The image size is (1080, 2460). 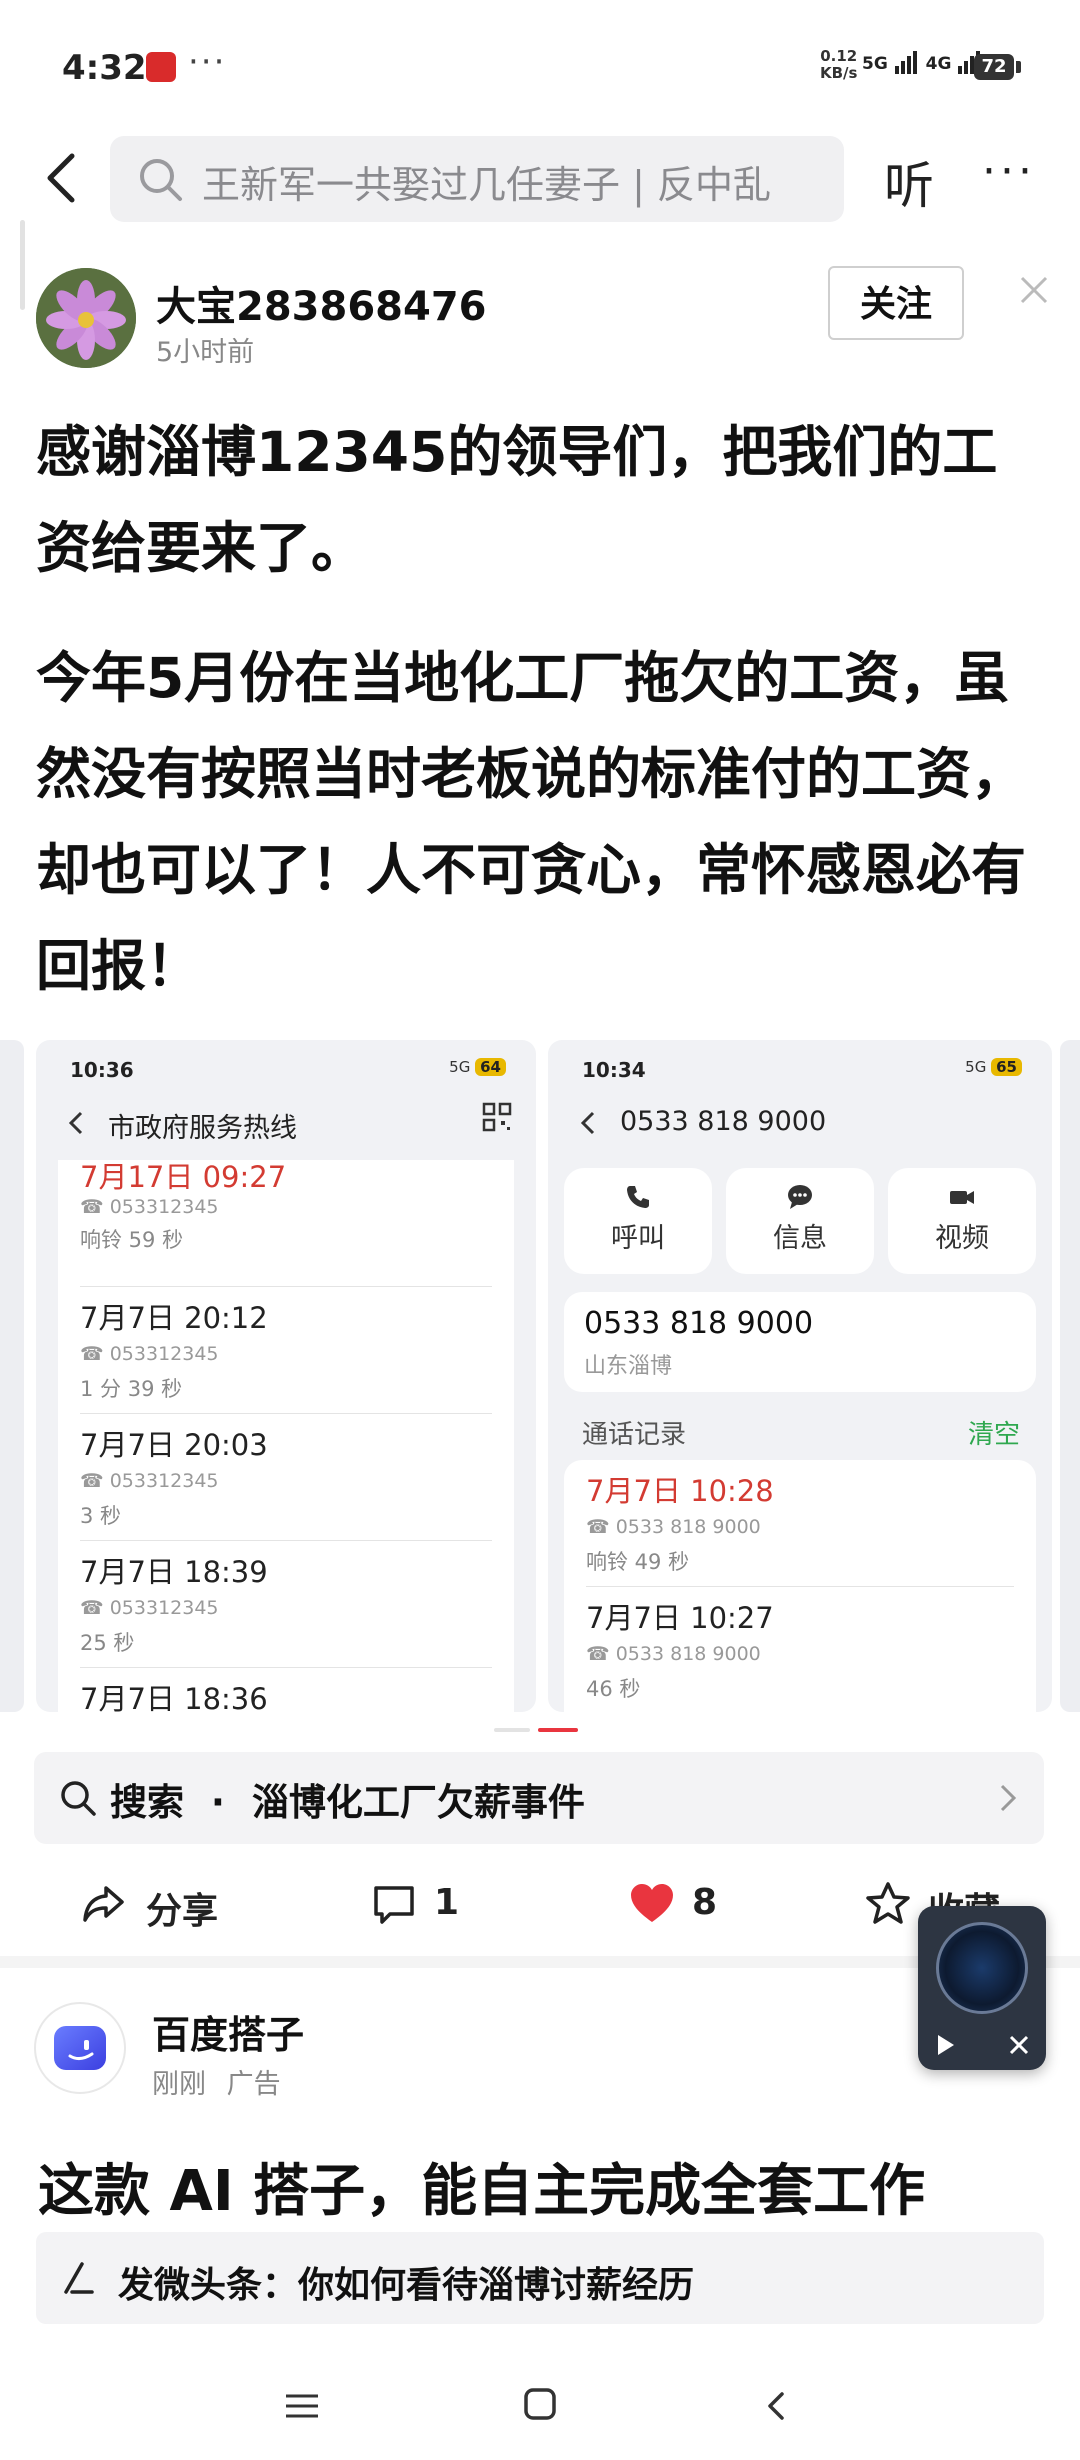 What do you see at coordinates (839, 56) in the screenshot?
I see `net-speed-value: 0.12` at bounding box center [839, 56].